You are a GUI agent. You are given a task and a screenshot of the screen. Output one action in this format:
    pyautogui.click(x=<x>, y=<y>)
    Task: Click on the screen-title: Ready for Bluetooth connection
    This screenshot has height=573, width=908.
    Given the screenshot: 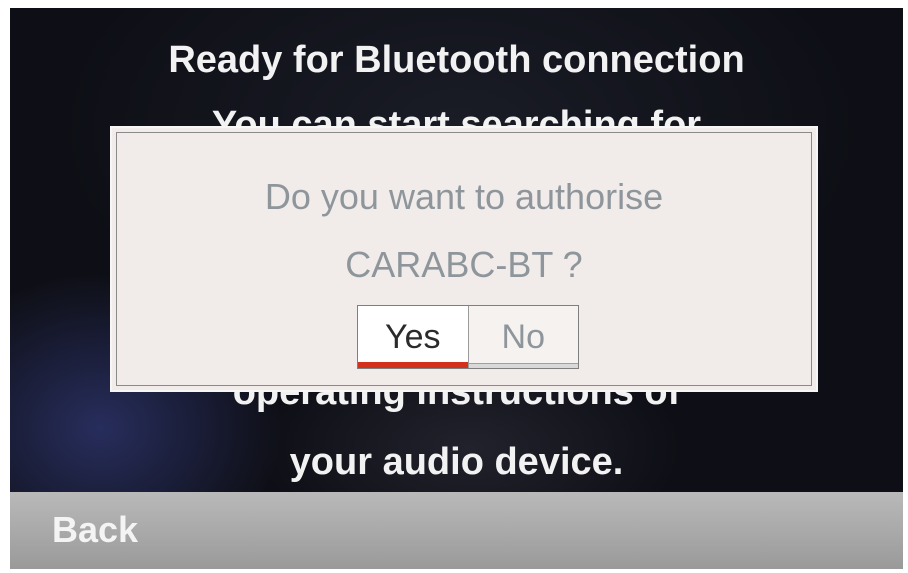 What is the action you would take?
    pyautogui.click(x=456, y=60)
    